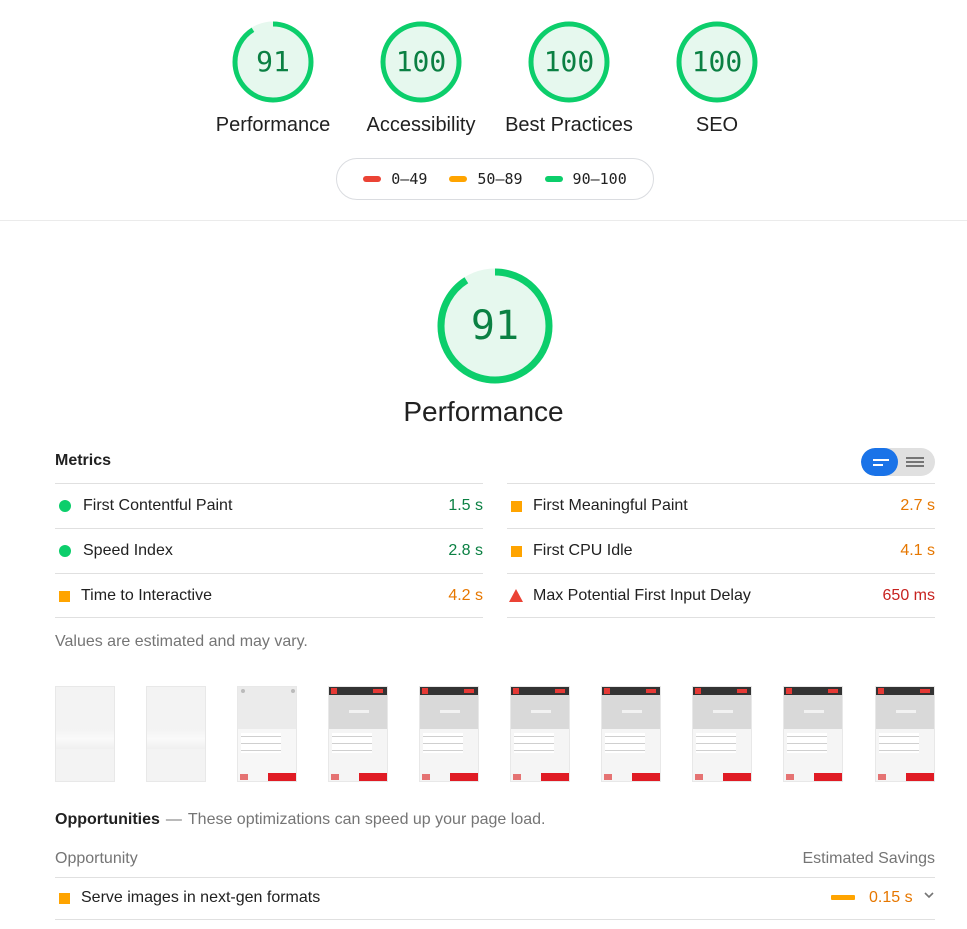 The width and height of the screenshot is (967, 929). I want to click on gauge-label: SEO, so click(717, 125).